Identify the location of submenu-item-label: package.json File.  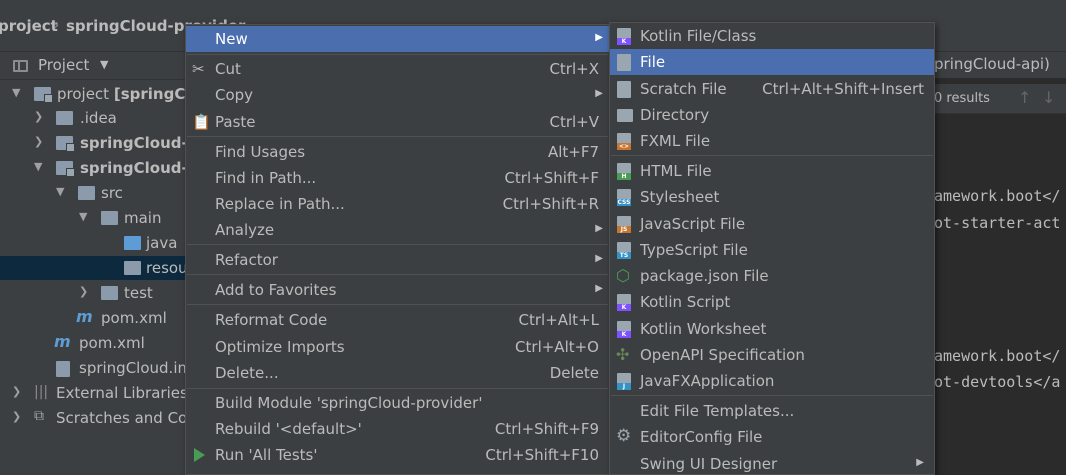
(704, 276).